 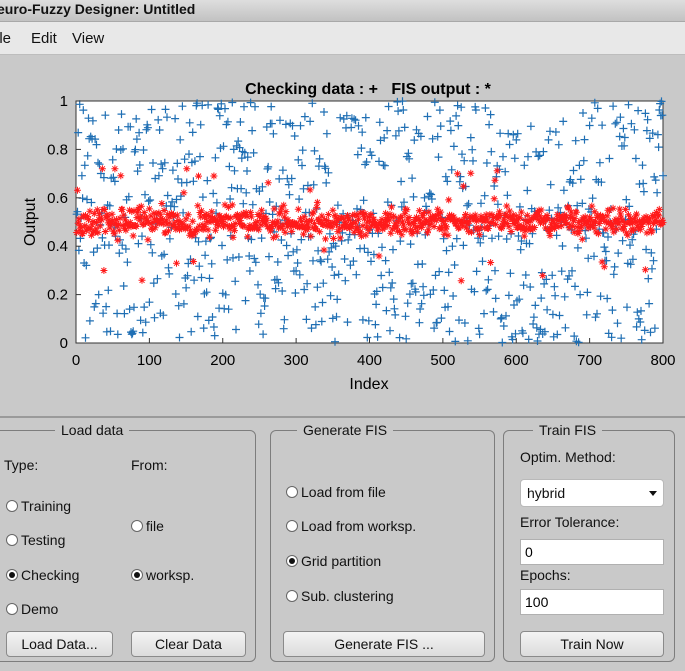 I want to click on radio-workspace: worksp., so click(x=162, y=575).